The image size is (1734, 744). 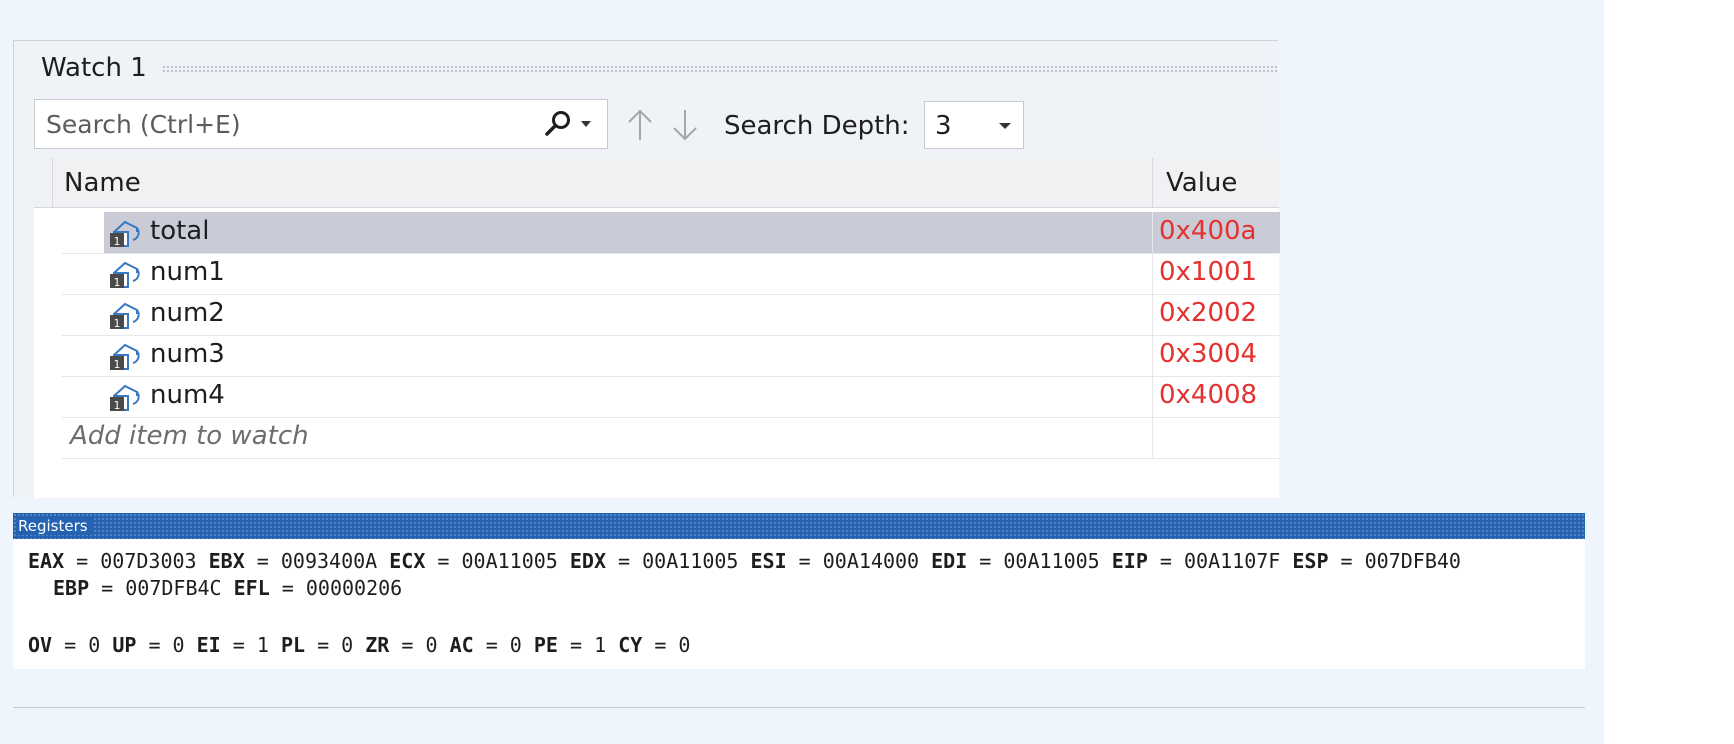 I want to click on registers-title: Registers, so click(x=55, y=526).